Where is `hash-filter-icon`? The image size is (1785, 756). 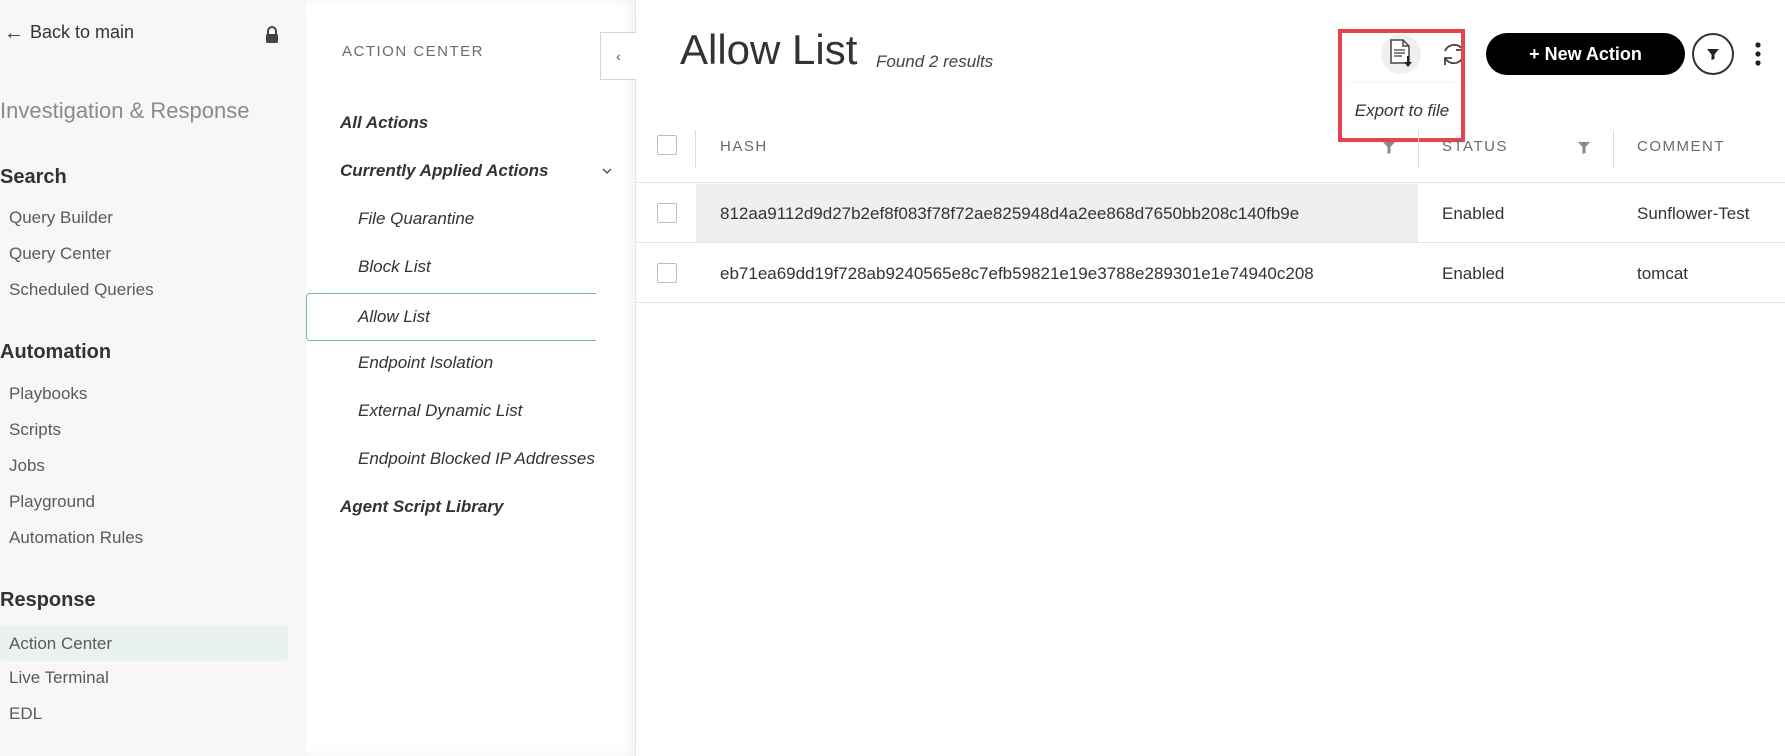 hash-filter-icon is located at coordinates (1389, 148).